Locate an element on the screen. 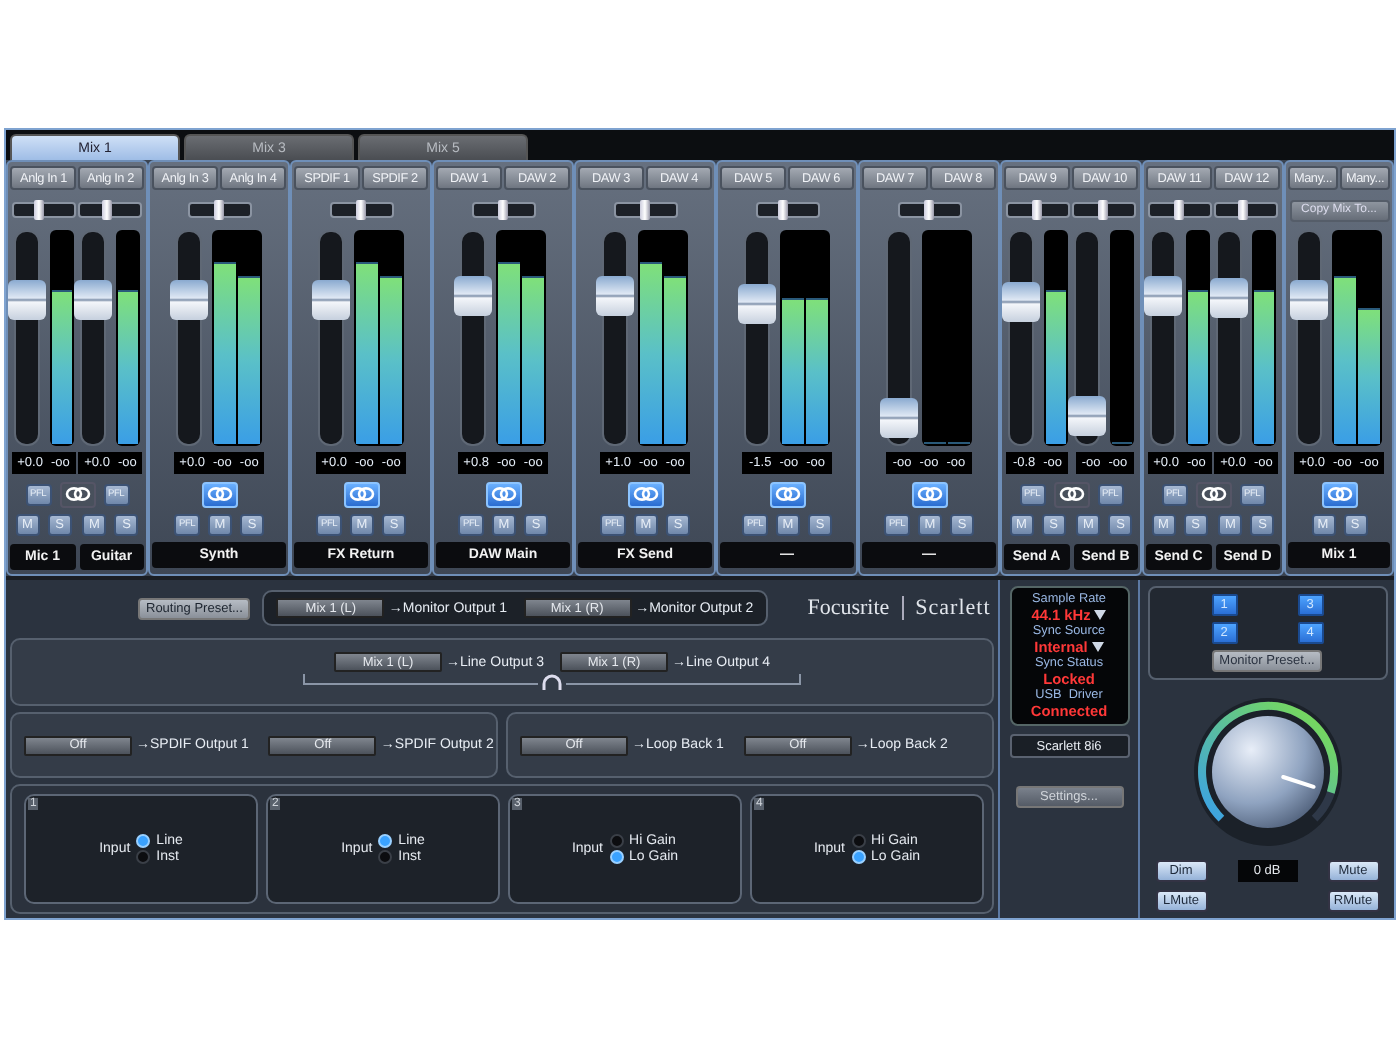 The width and height of the screenshot is (1400, 1050). brand-logo: Focusrite is located at coordinates (855, 608).